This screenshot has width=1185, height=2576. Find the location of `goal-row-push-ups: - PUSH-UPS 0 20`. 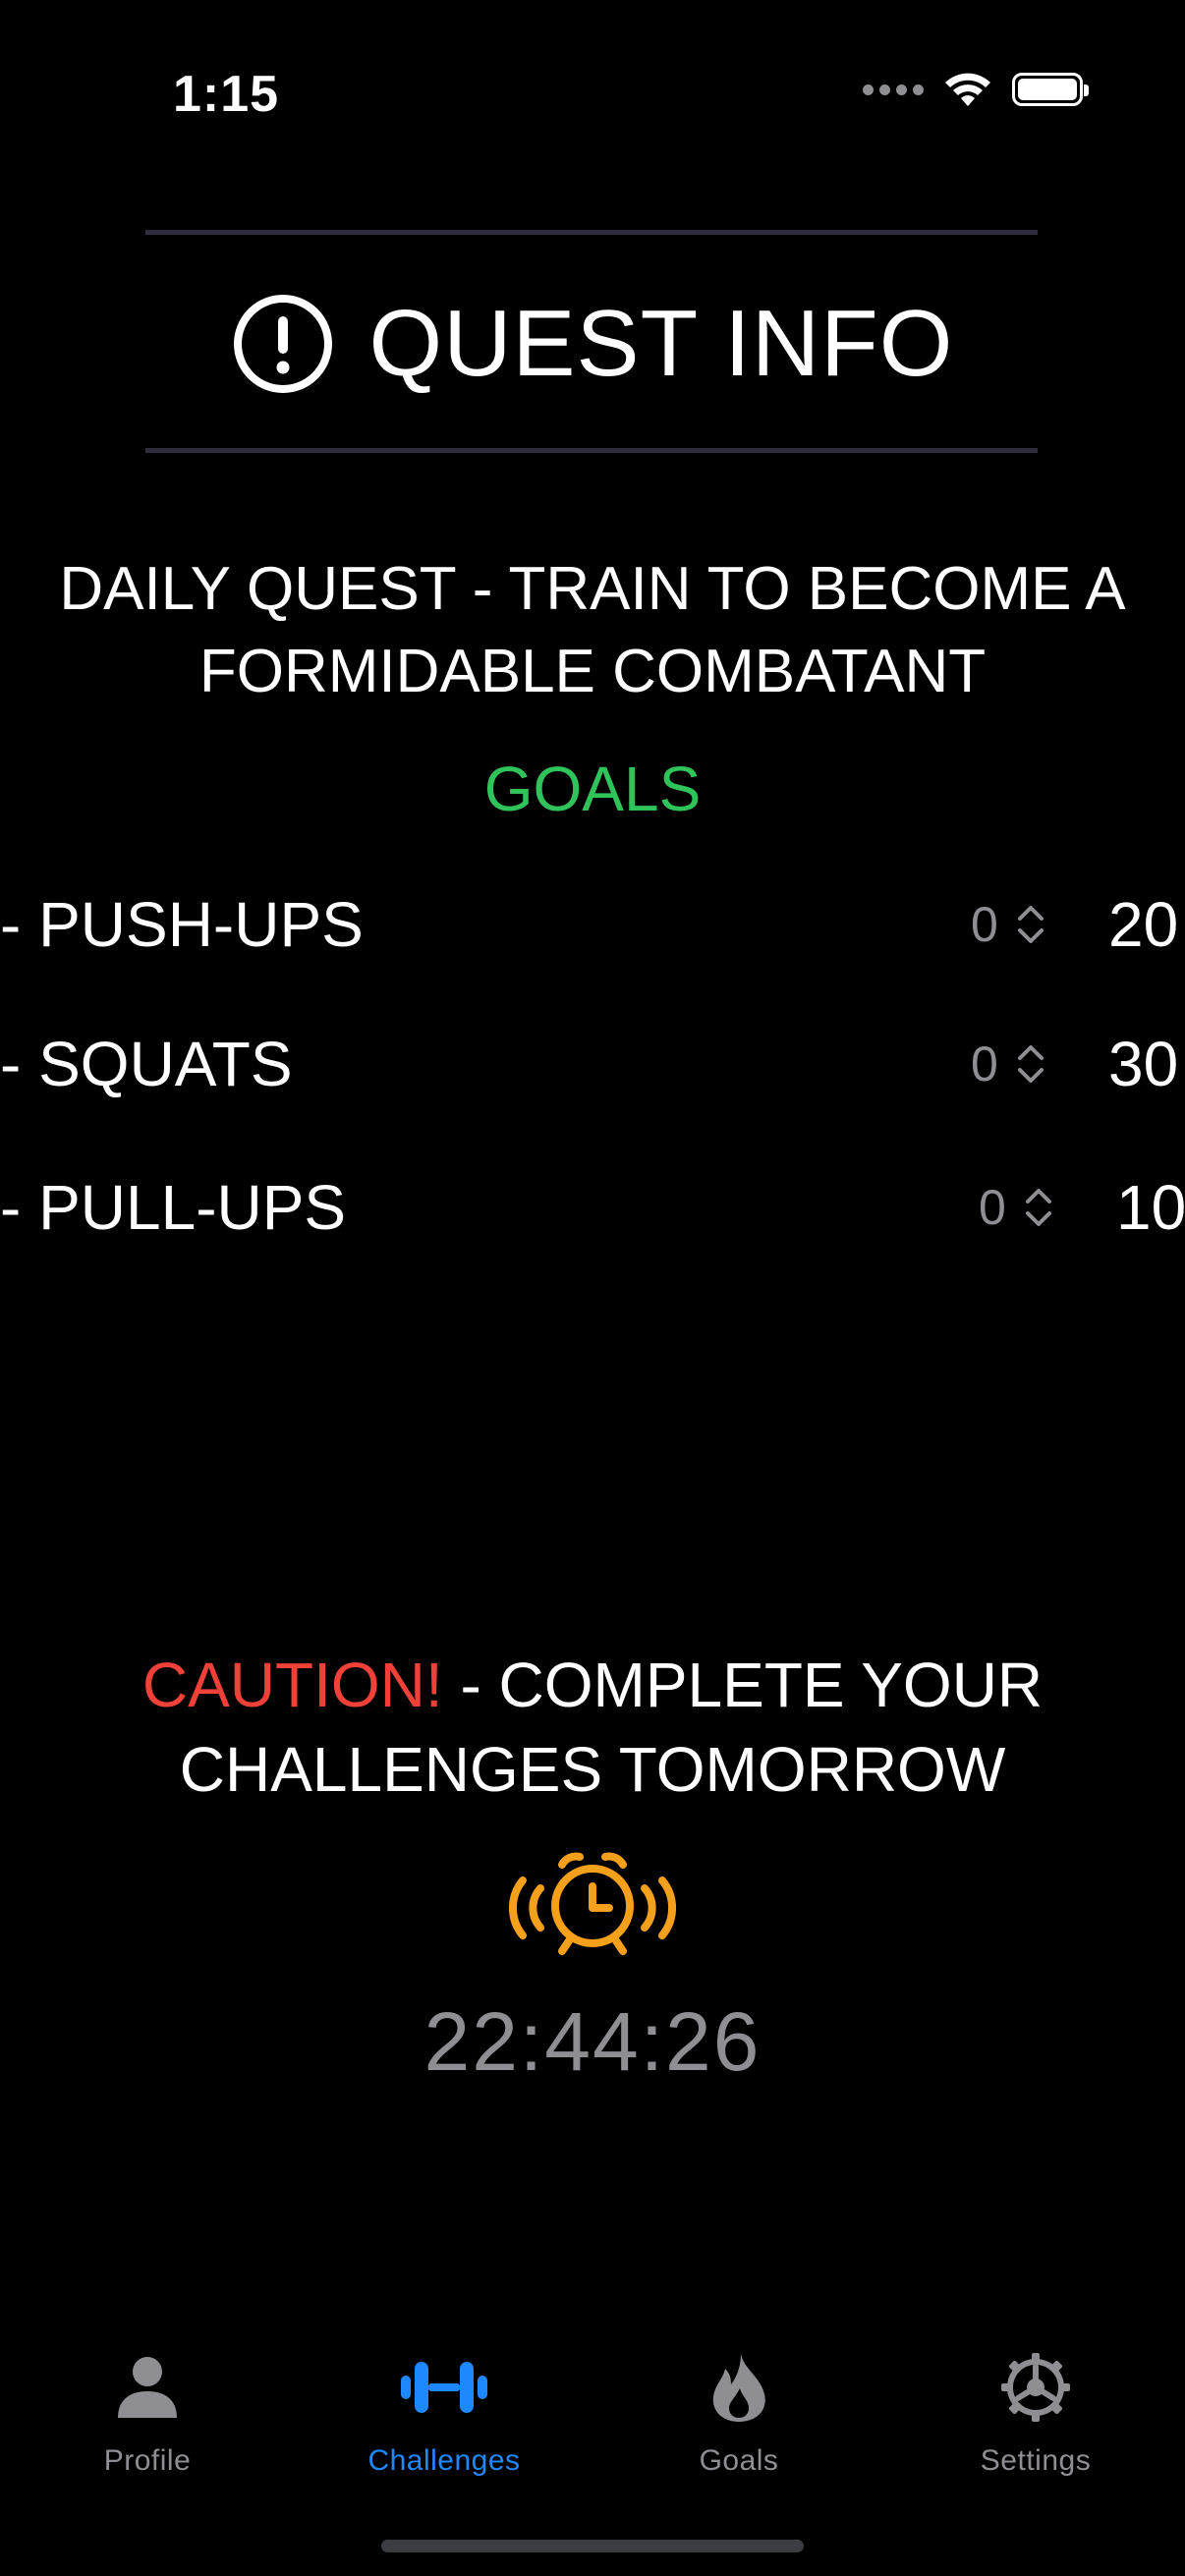

goal-row-push-ups: - PUSH-UPS 0 20 is located at coordinates (592, 924).